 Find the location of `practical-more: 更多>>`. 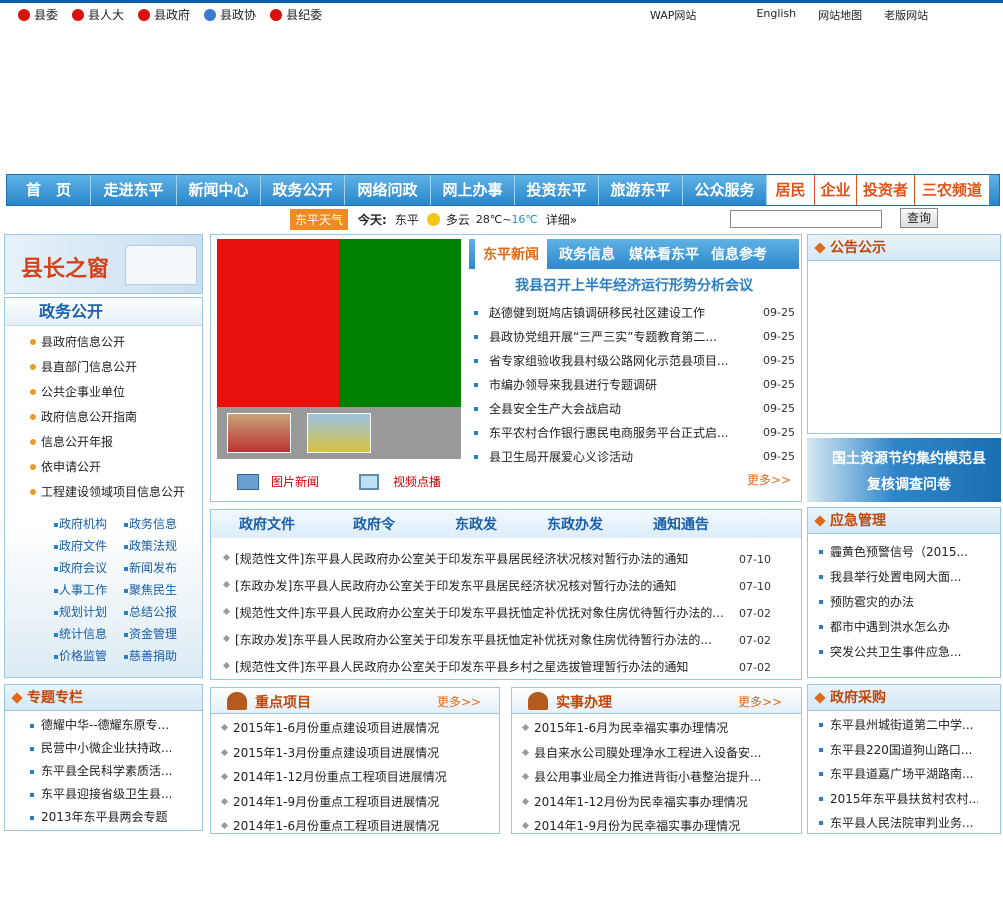

practical-more: 更多>> is located at coordinates (760, 701).